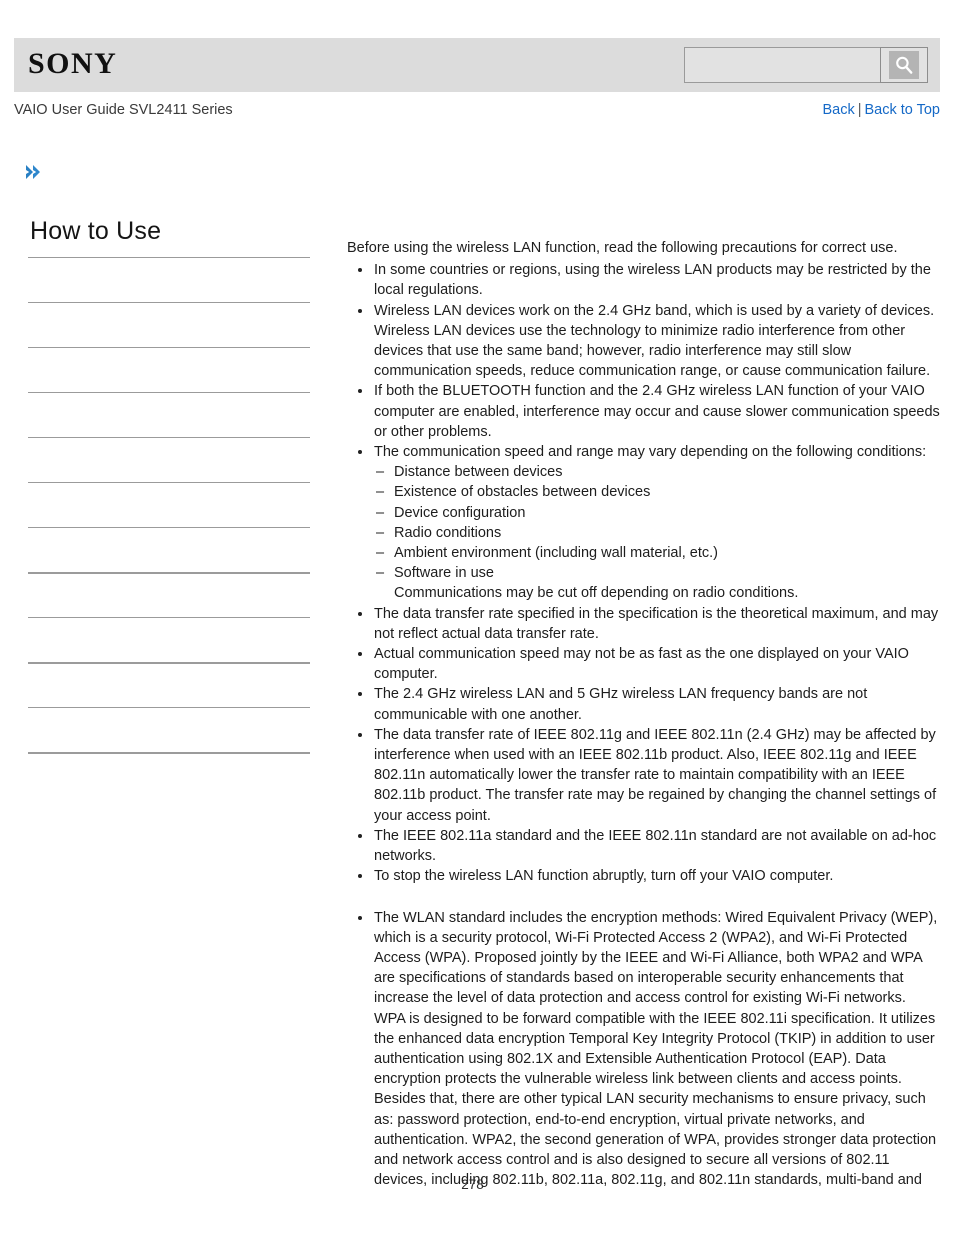  Describe the element at coordinates (472, 1184) in the screenshot. I see `page-number-value: 278` at that location.